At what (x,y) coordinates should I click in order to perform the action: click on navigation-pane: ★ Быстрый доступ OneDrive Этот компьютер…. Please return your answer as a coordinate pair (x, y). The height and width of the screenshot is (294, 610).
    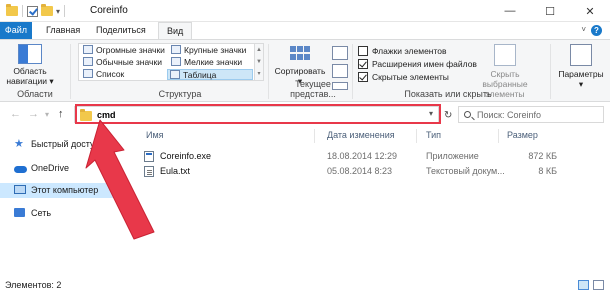
    Looking at the image, I should click on (62, 202).